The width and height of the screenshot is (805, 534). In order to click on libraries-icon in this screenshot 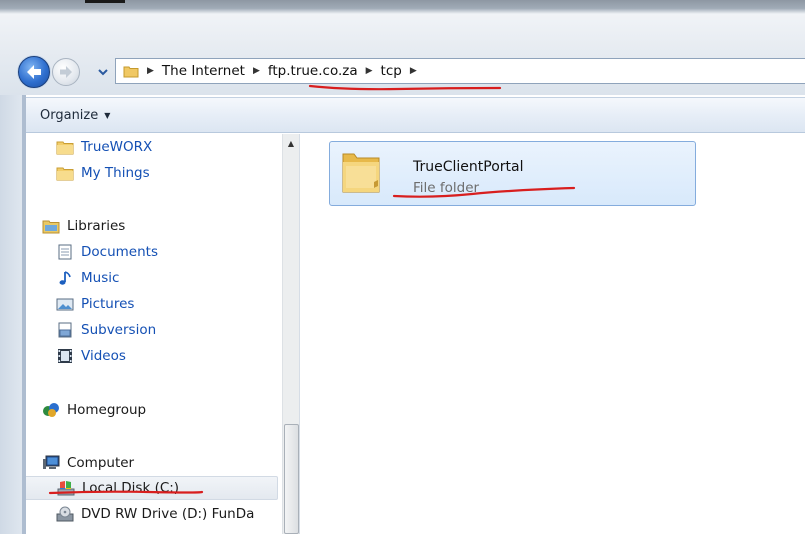, I will do `click(51, 226)`.